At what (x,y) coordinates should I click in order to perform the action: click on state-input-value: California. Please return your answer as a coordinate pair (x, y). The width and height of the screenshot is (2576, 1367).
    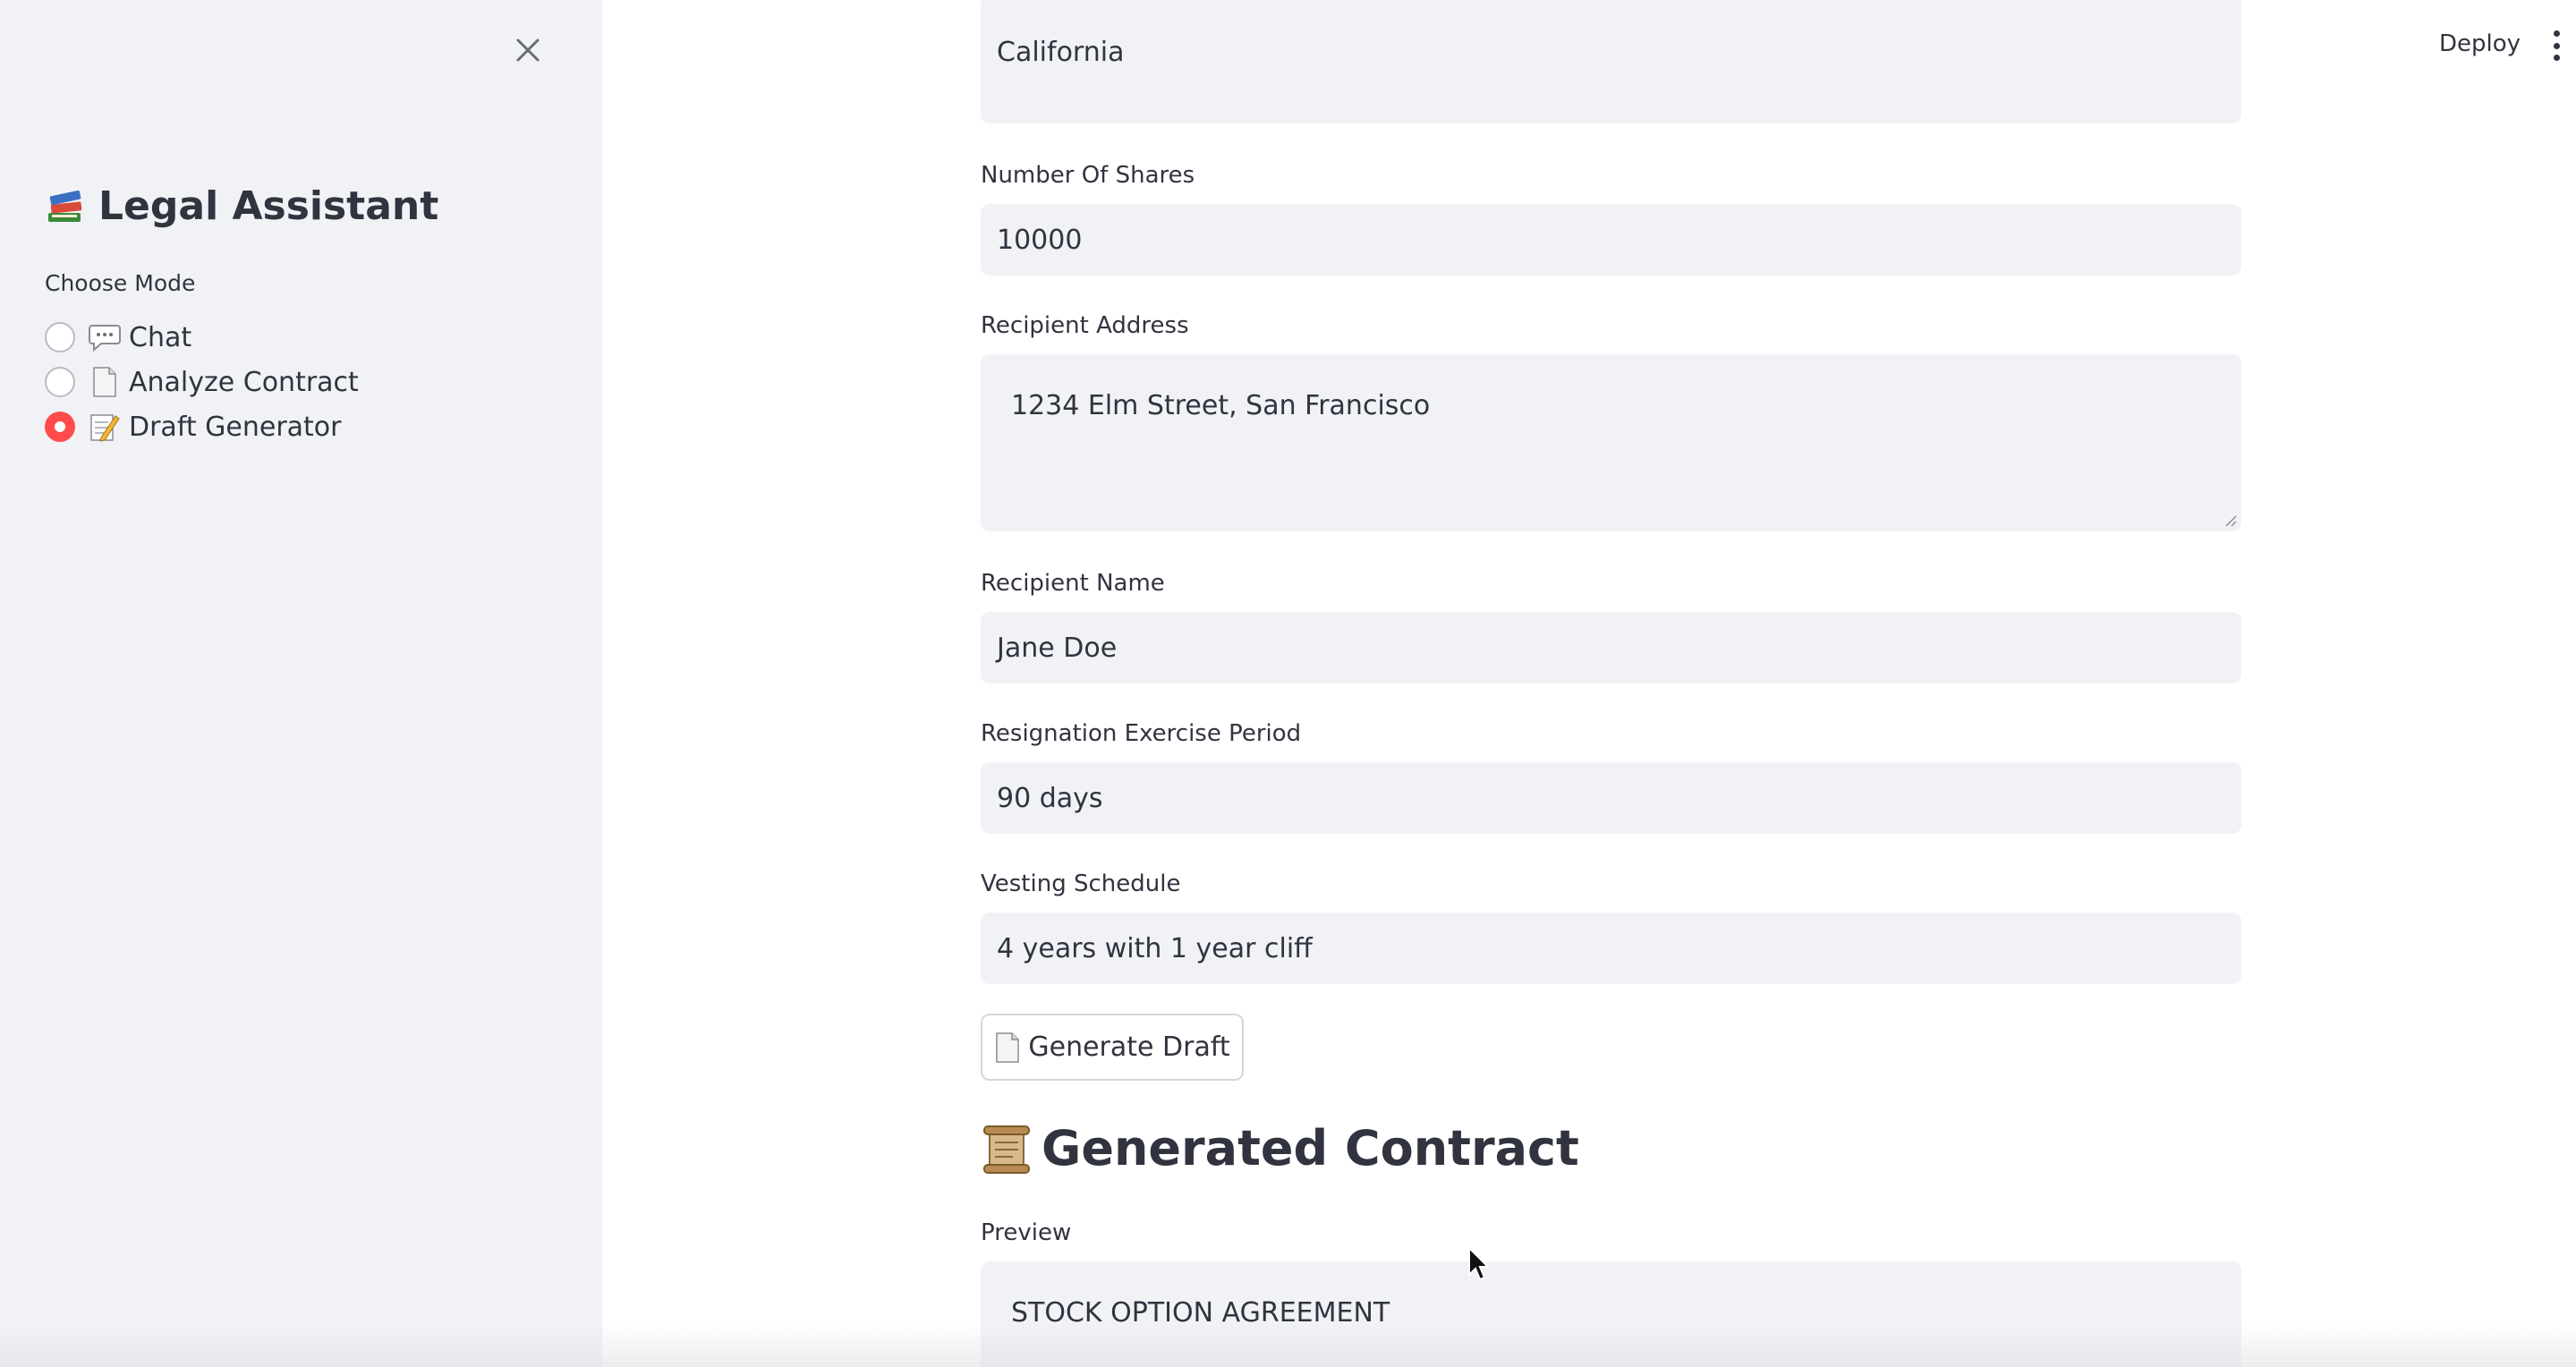
    Looking at the image, I should click on (1061, 52).